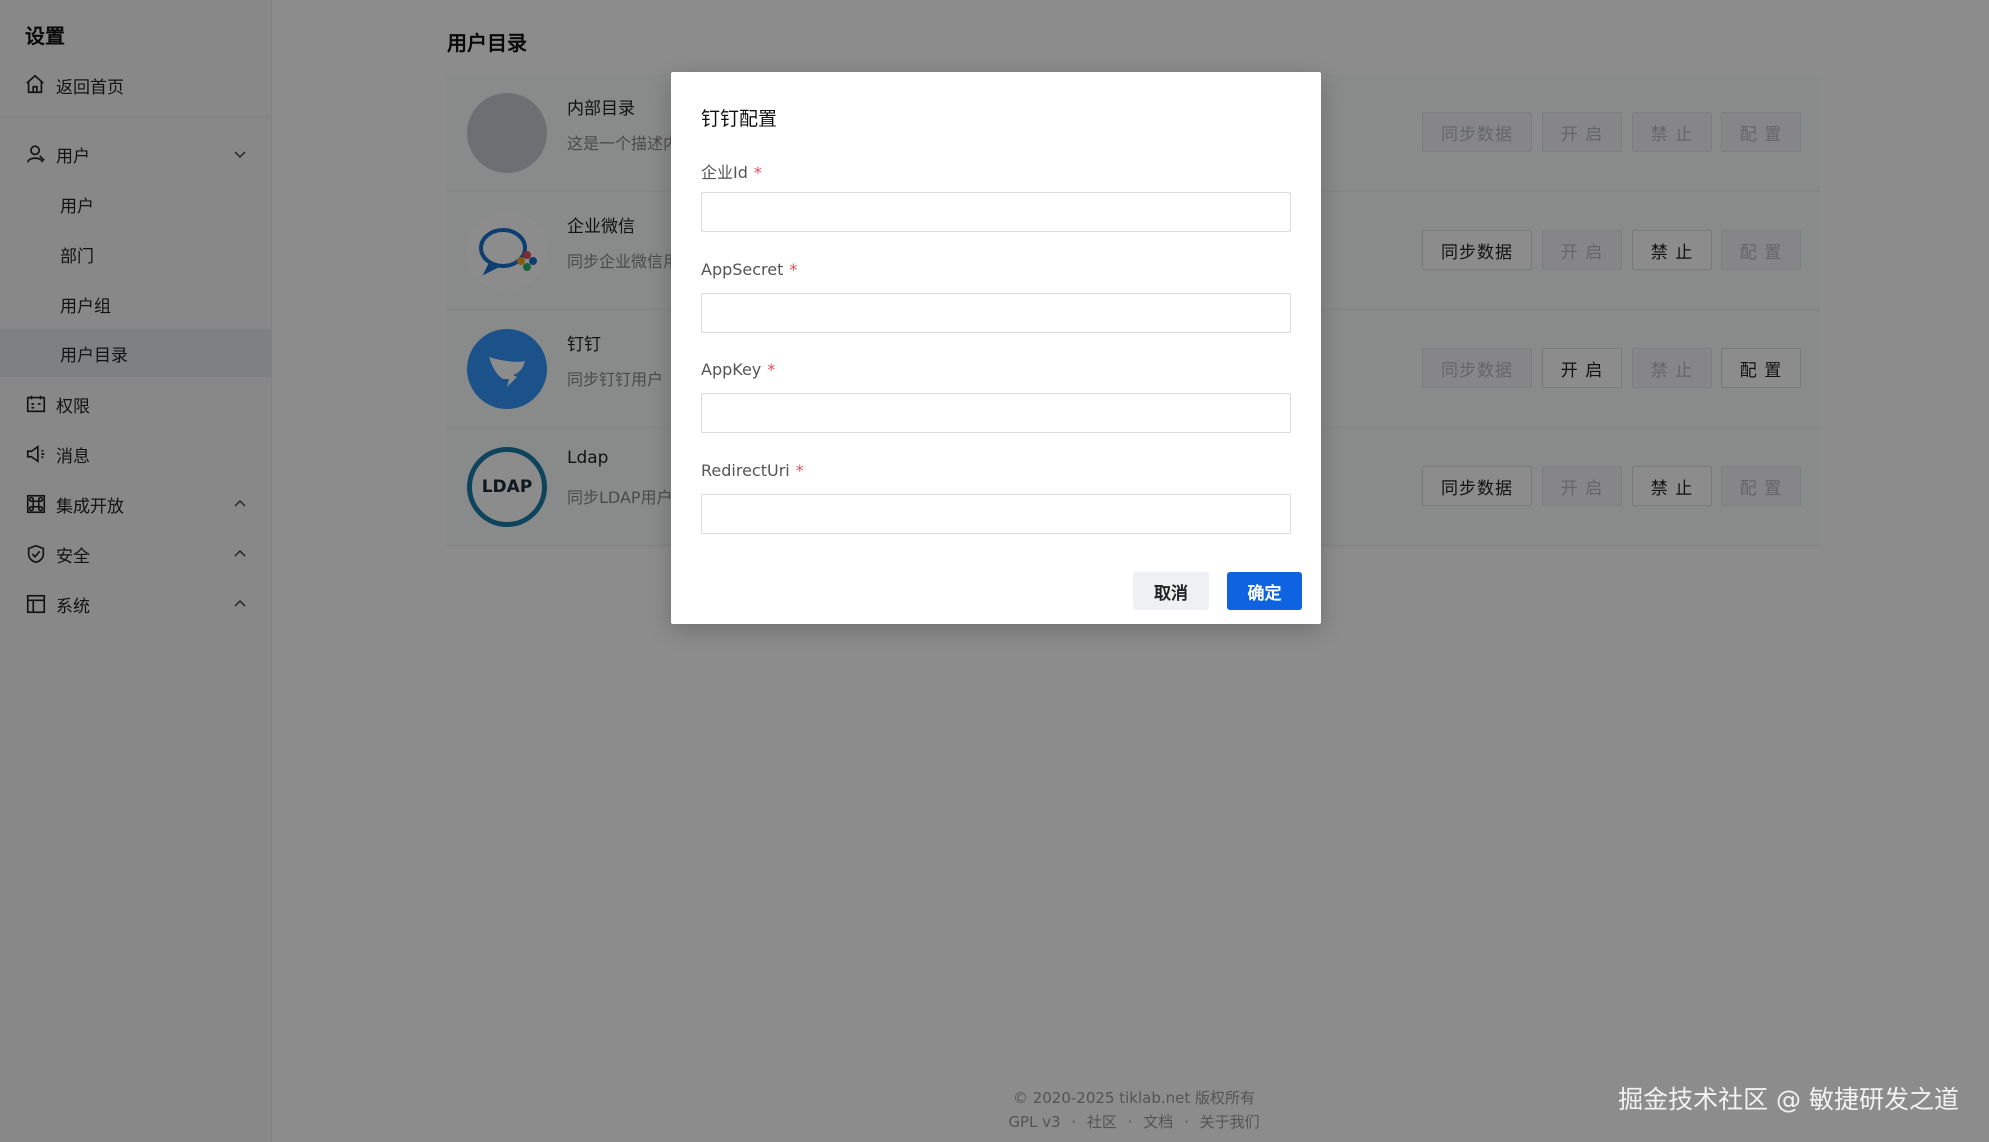 This screenshot has width=1989, height=1142. I want to click on field-label-app-secret: AppSecret *, so click(749, 269).